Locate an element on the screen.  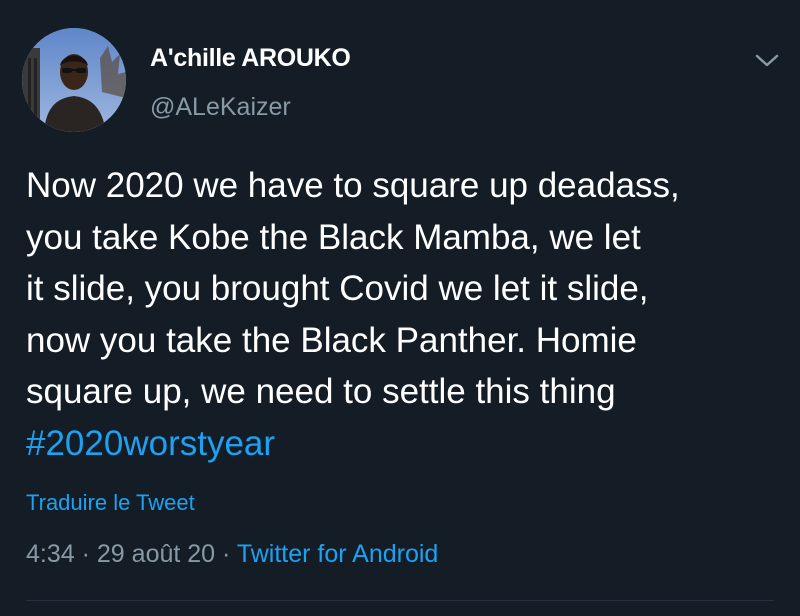
tweet-text-line: you take Kobe the Black Mamba, we let is located at coordinates (333, 237).